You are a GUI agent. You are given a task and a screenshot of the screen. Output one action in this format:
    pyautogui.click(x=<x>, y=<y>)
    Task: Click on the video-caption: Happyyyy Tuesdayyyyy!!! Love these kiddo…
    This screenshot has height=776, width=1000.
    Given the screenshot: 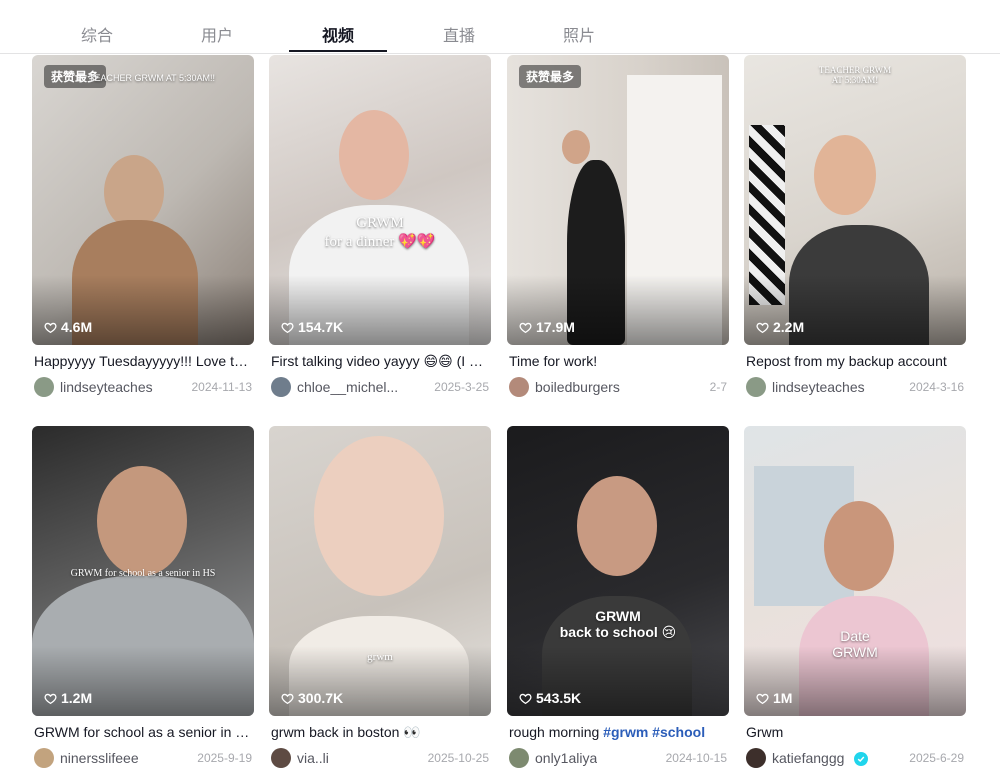 What is the action you would take?
    pyautogui.click(x=143, y=361)
    